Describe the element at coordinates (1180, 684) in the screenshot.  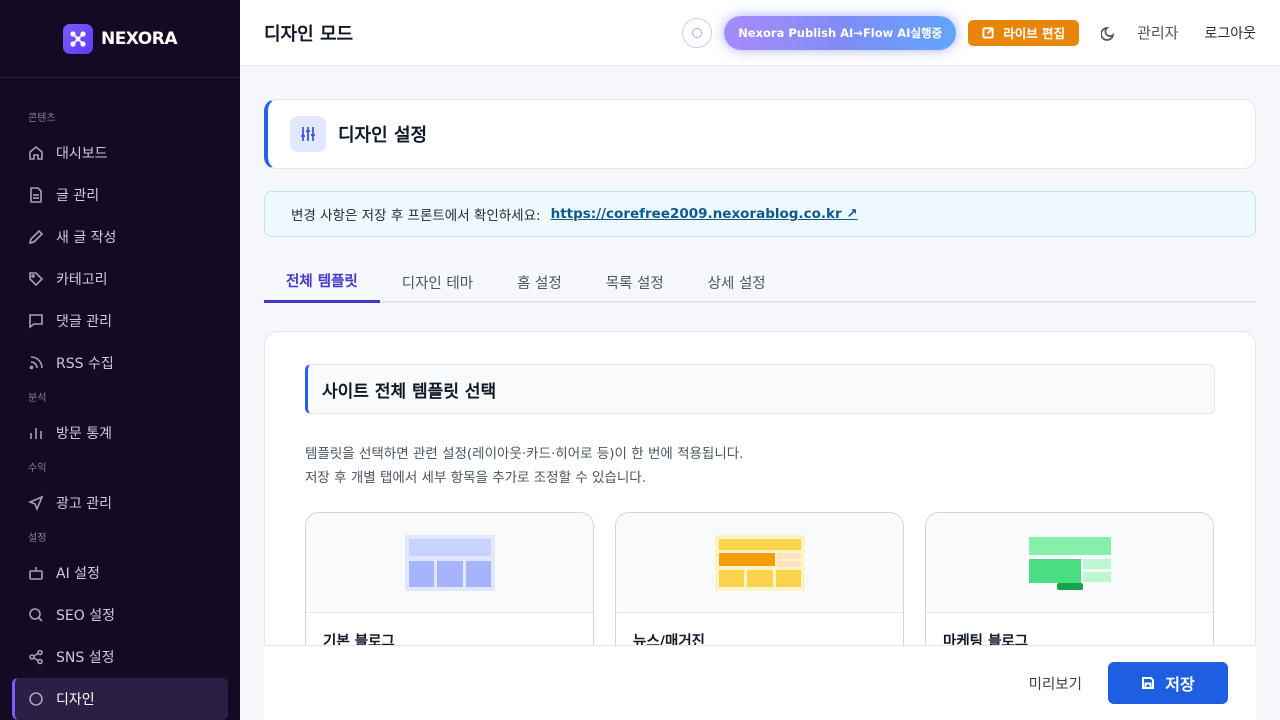
I see `save-label: 저장` at that location.